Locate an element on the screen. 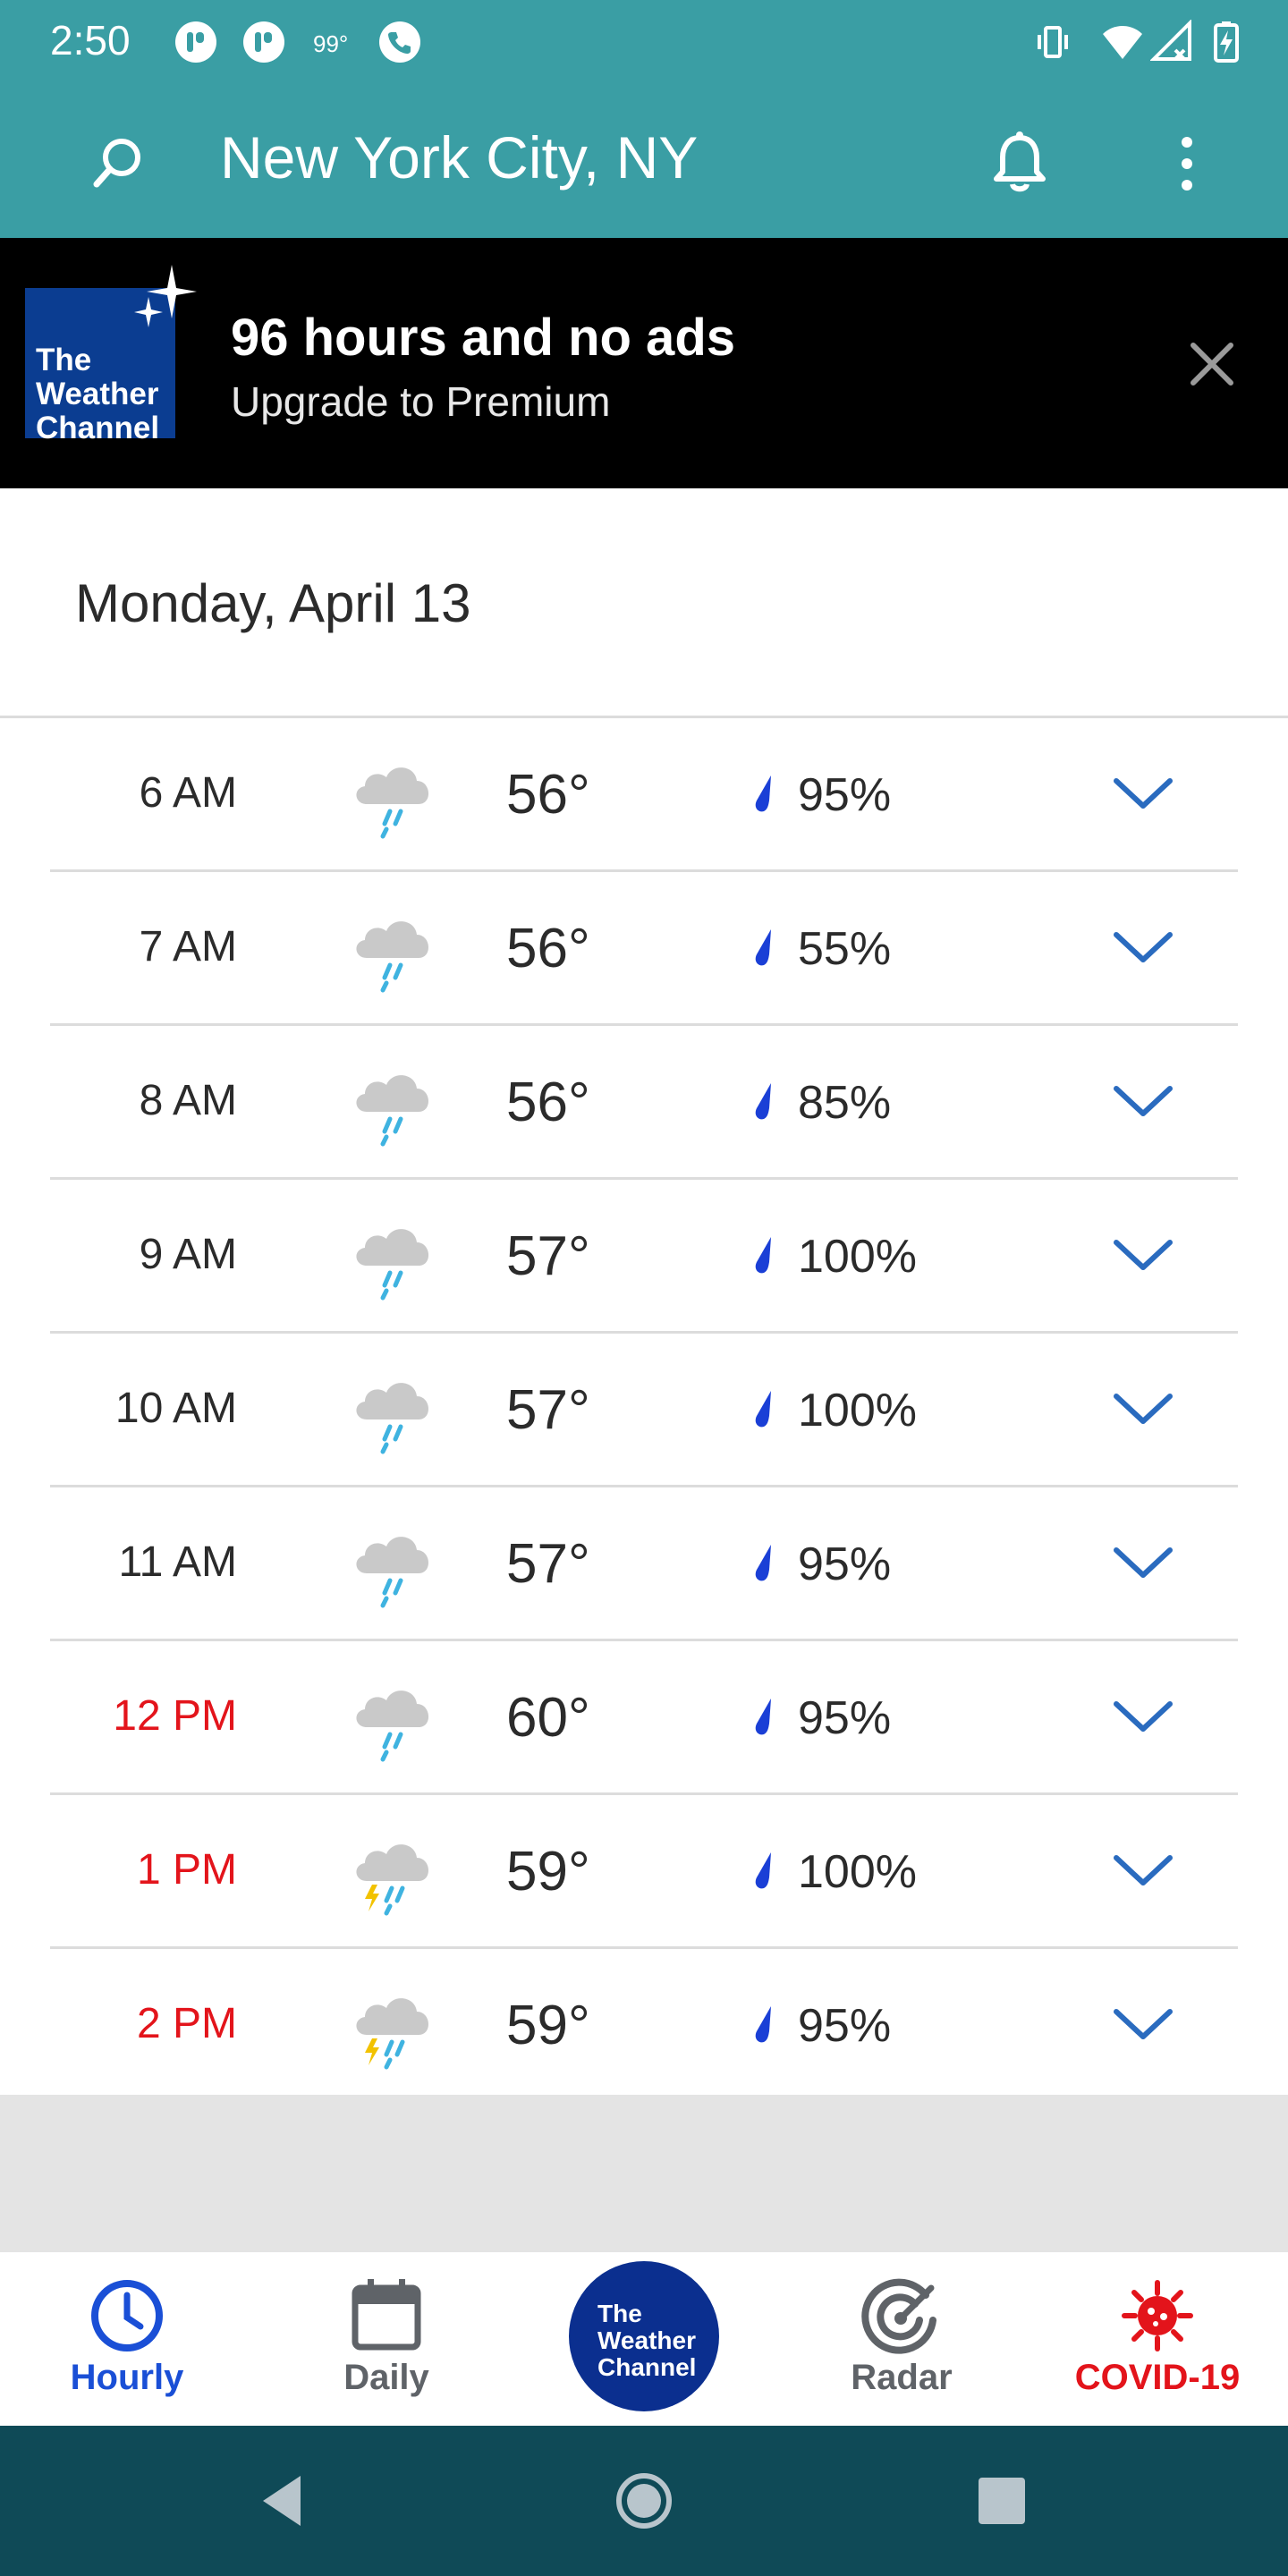  temperature: 60° is located at coordinates (548, 1718).